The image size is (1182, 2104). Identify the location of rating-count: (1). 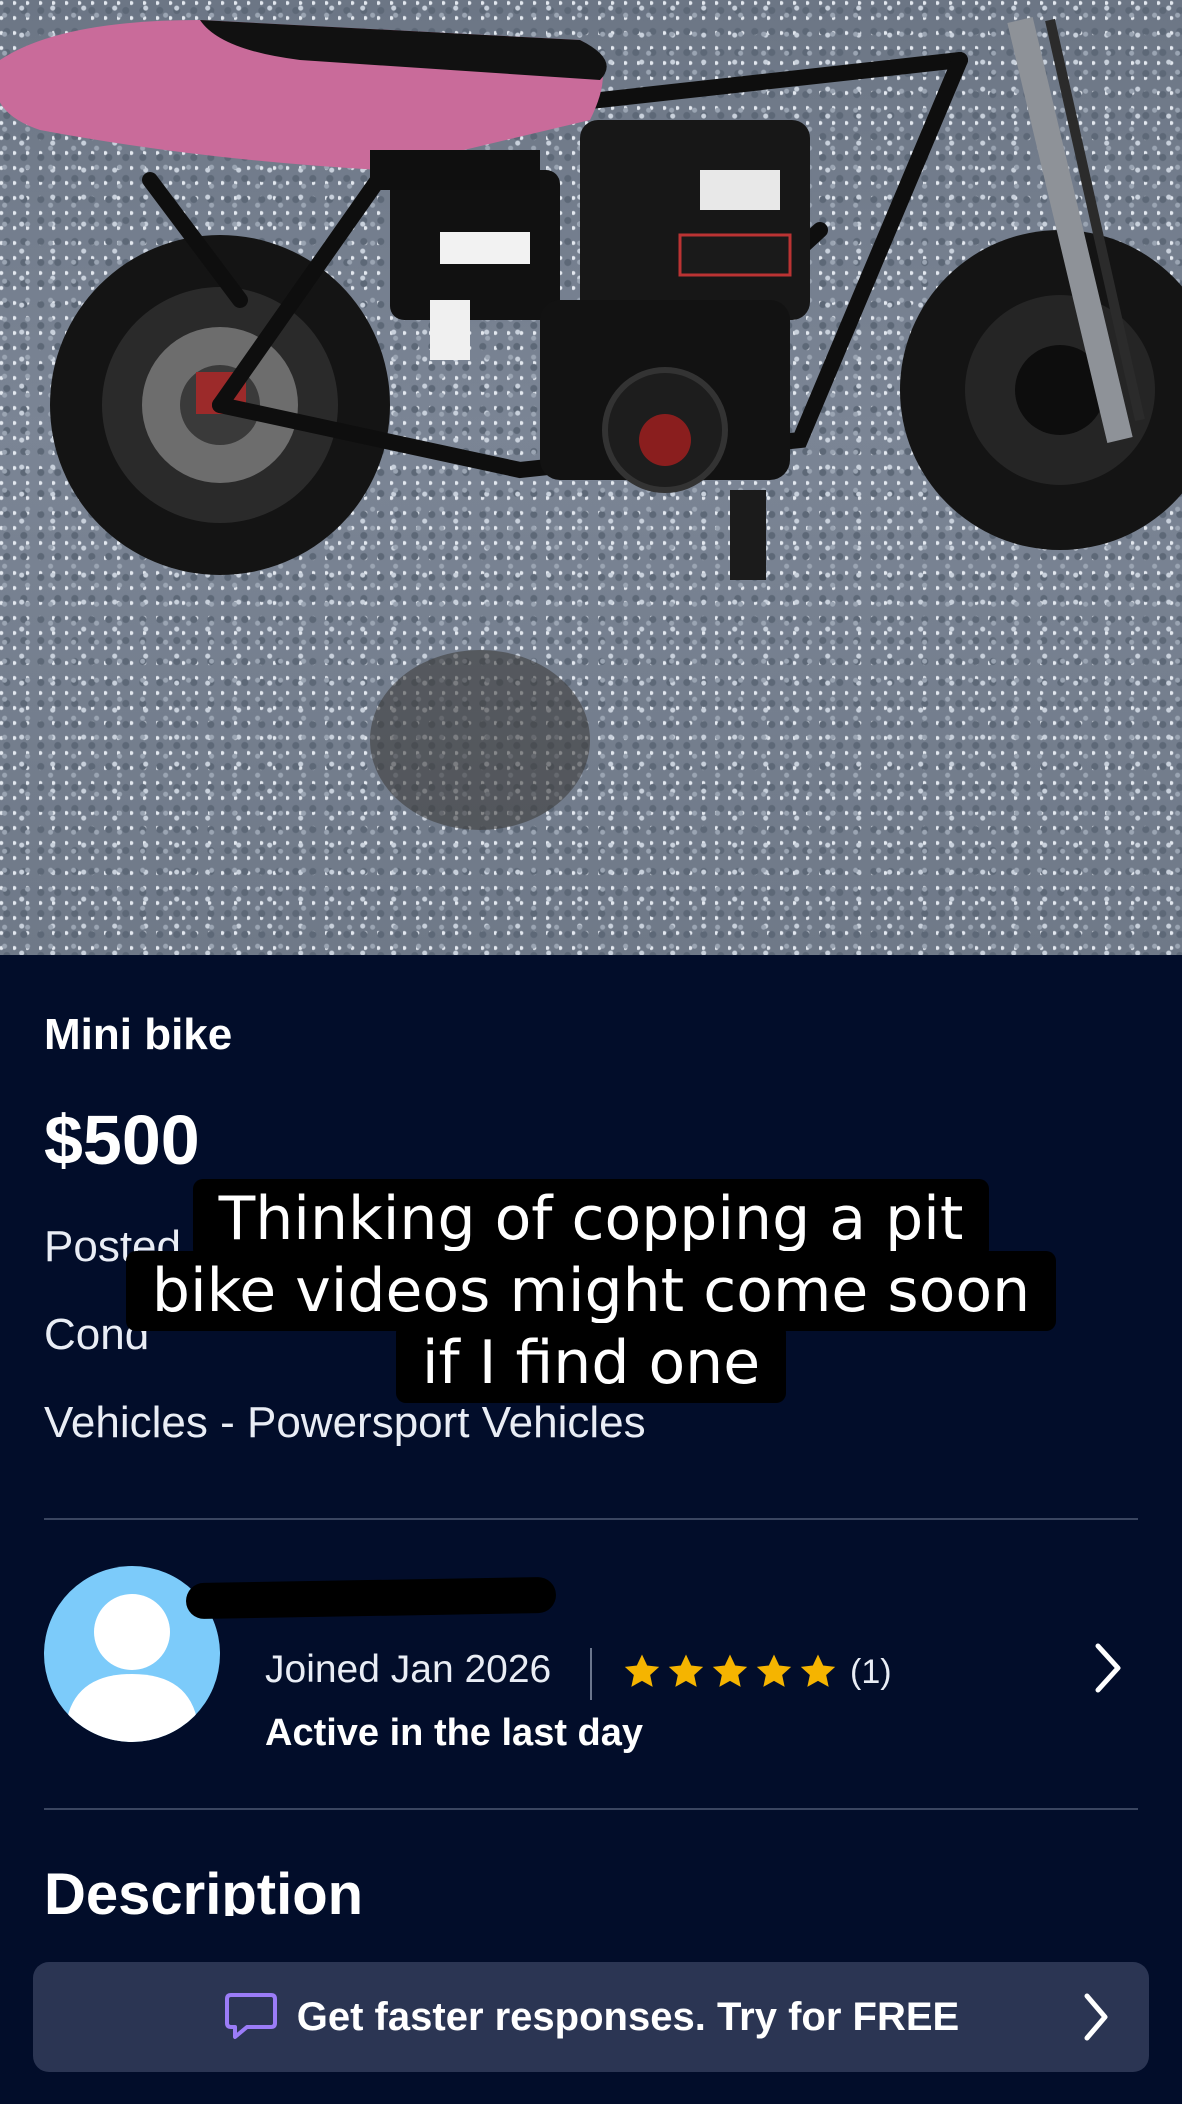
(871, 1671).